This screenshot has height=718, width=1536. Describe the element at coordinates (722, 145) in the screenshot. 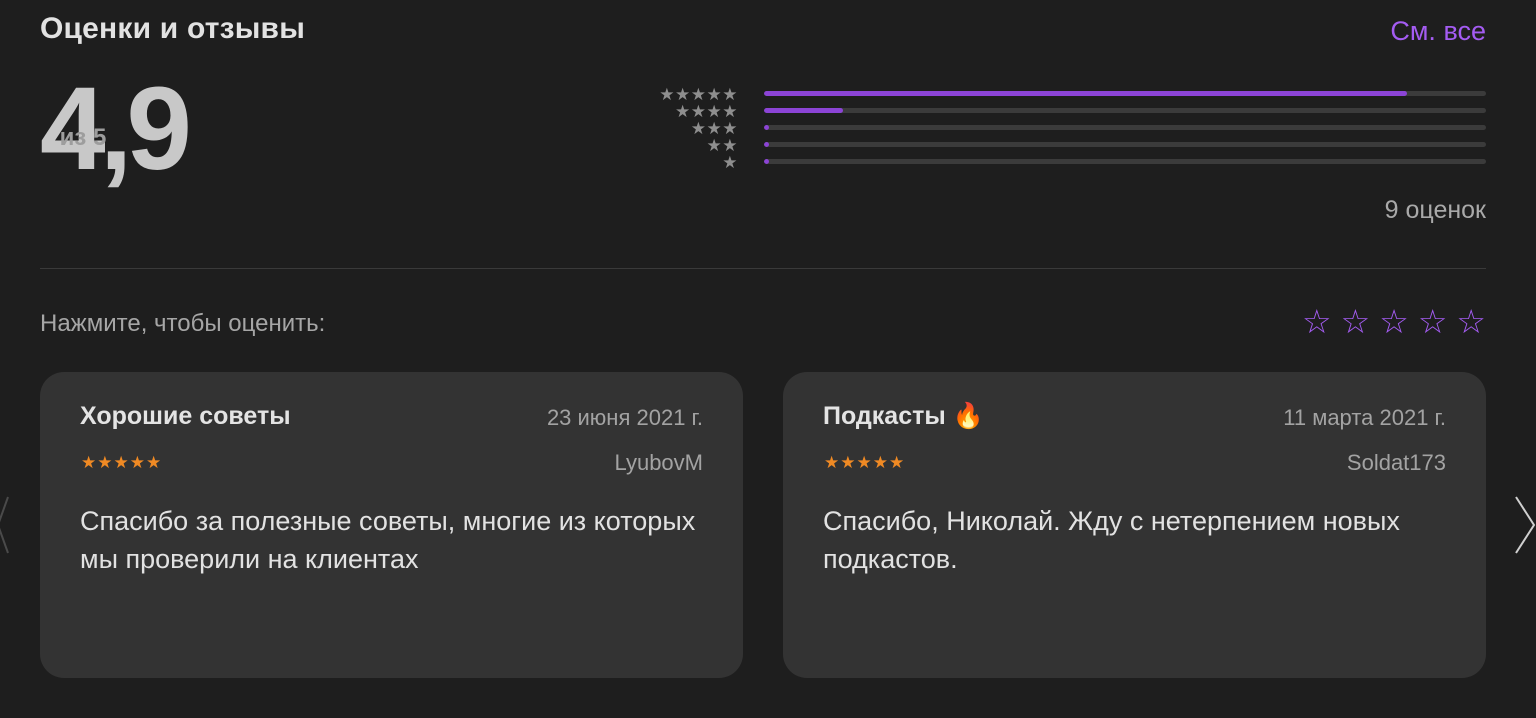

I see `histogram-stars-label: ★★` at that location.